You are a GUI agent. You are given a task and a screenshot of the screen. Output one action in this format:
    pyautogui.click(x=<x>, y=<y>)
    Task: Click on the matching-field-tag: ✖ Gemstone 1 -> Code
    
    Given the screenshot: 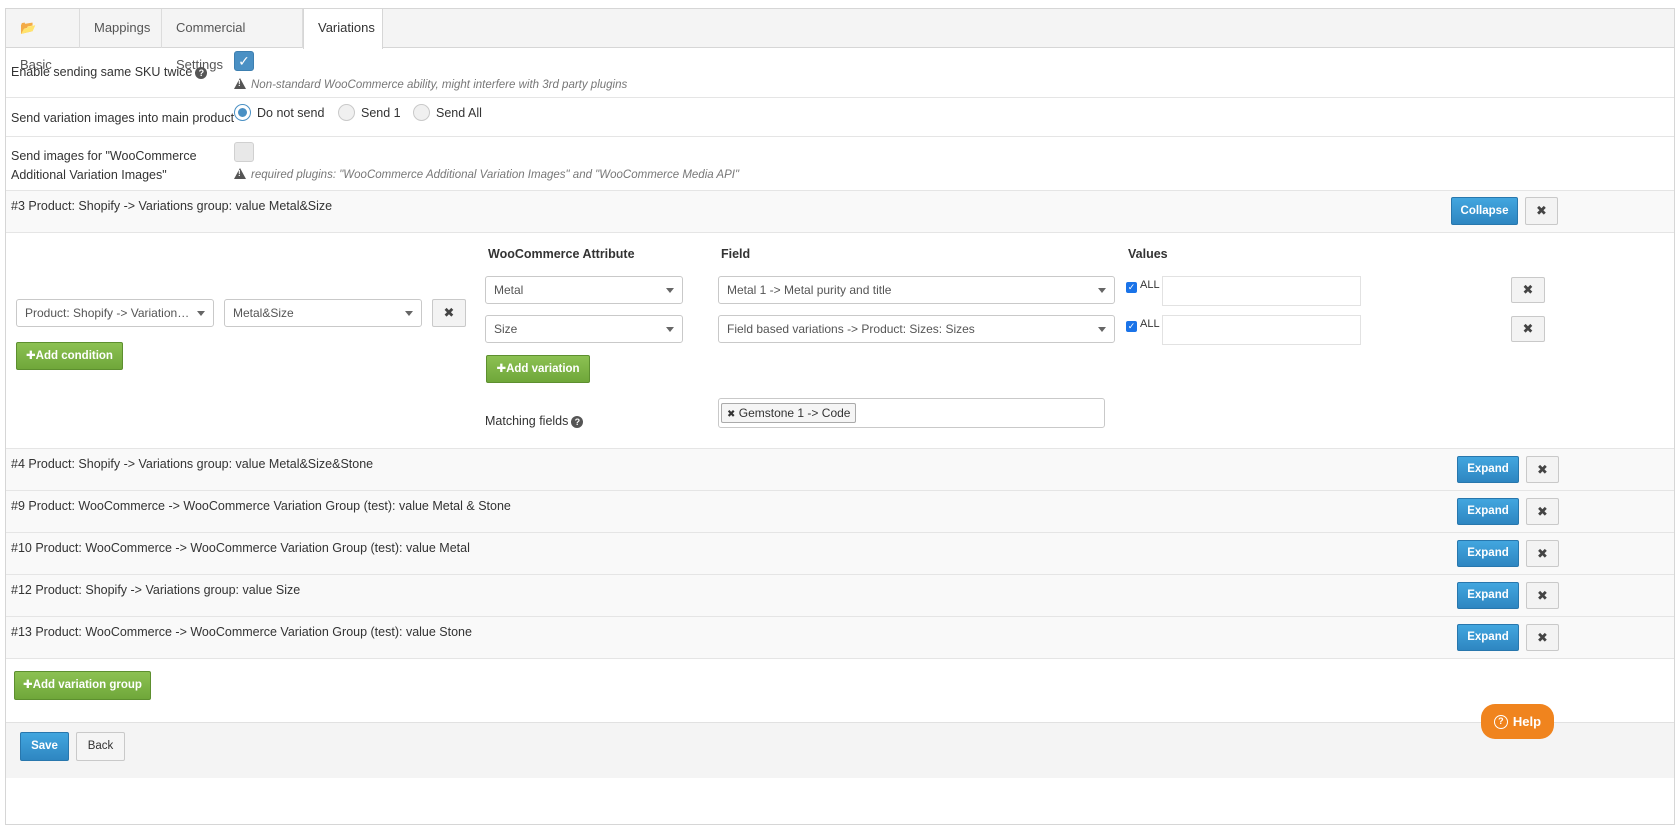 What is the action you would take?
    pyautogui.click(x=789, y=413)
    